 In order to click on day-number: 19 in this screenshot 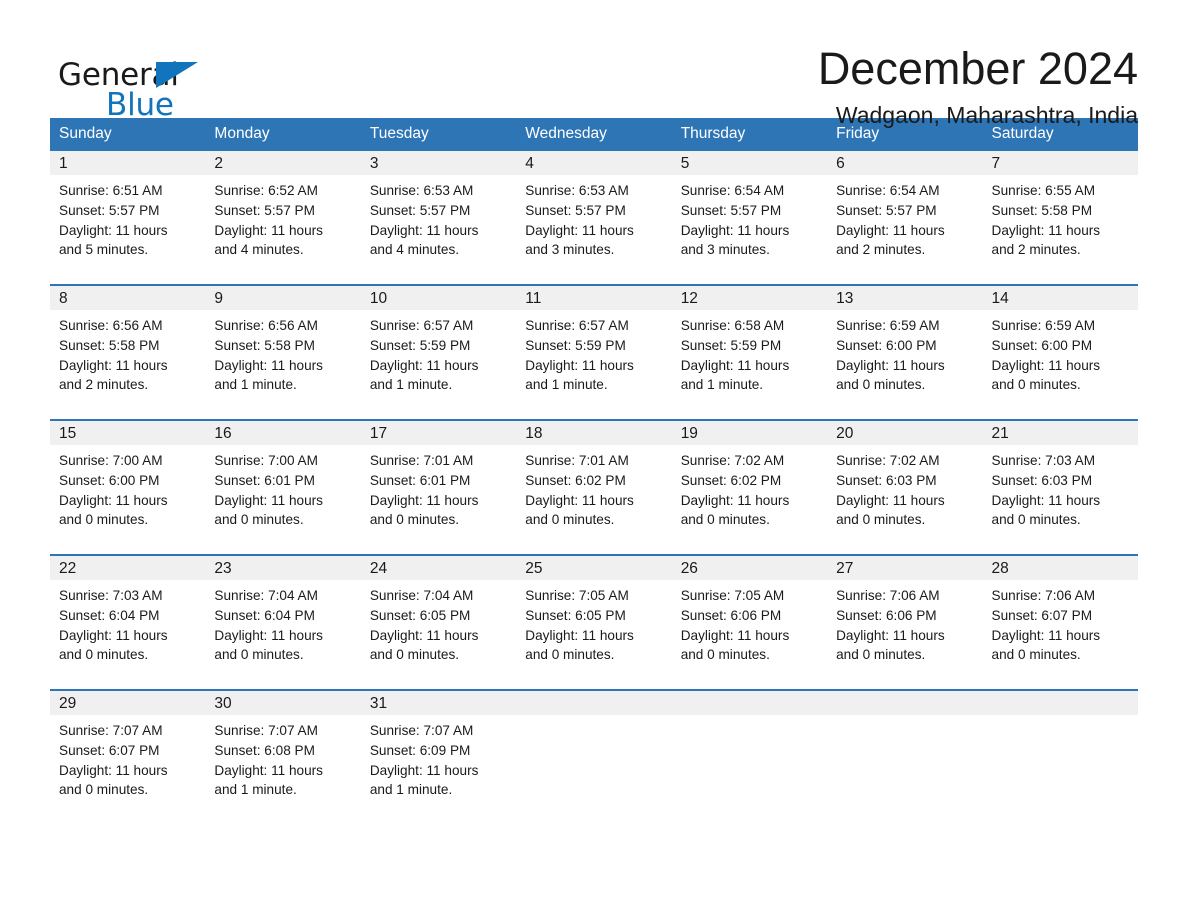, I will do `click(749, 433)`.